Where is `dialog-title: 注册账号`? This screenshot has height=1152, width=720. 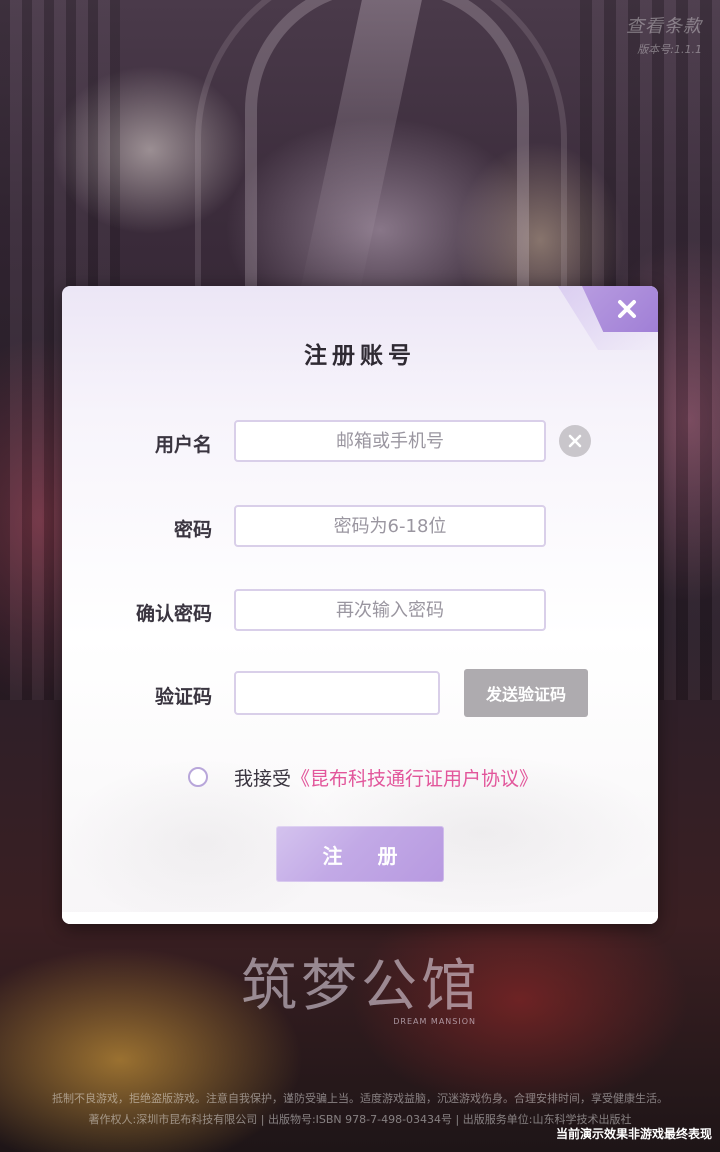
dialog-title: 注册账号 is located at coordinates (360, 356).